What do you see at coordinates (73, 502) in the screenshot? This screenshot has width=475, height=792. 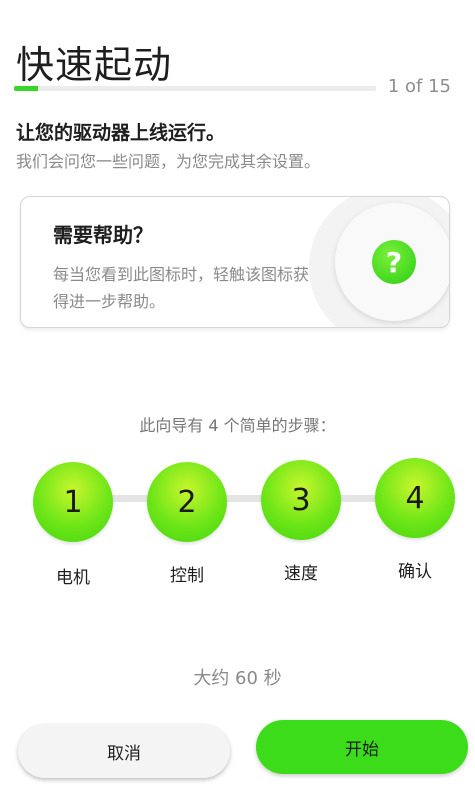 I see `step-circle-1: 1` at bounding box center [73, 502].